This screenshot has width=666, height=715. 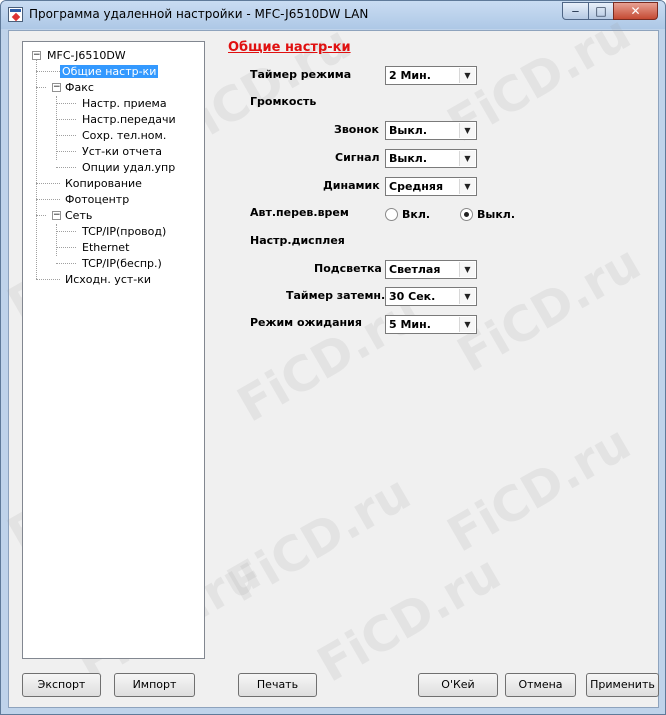 I want to click on mode-timer-label: Таймер режима, so click(x=301, y=74).